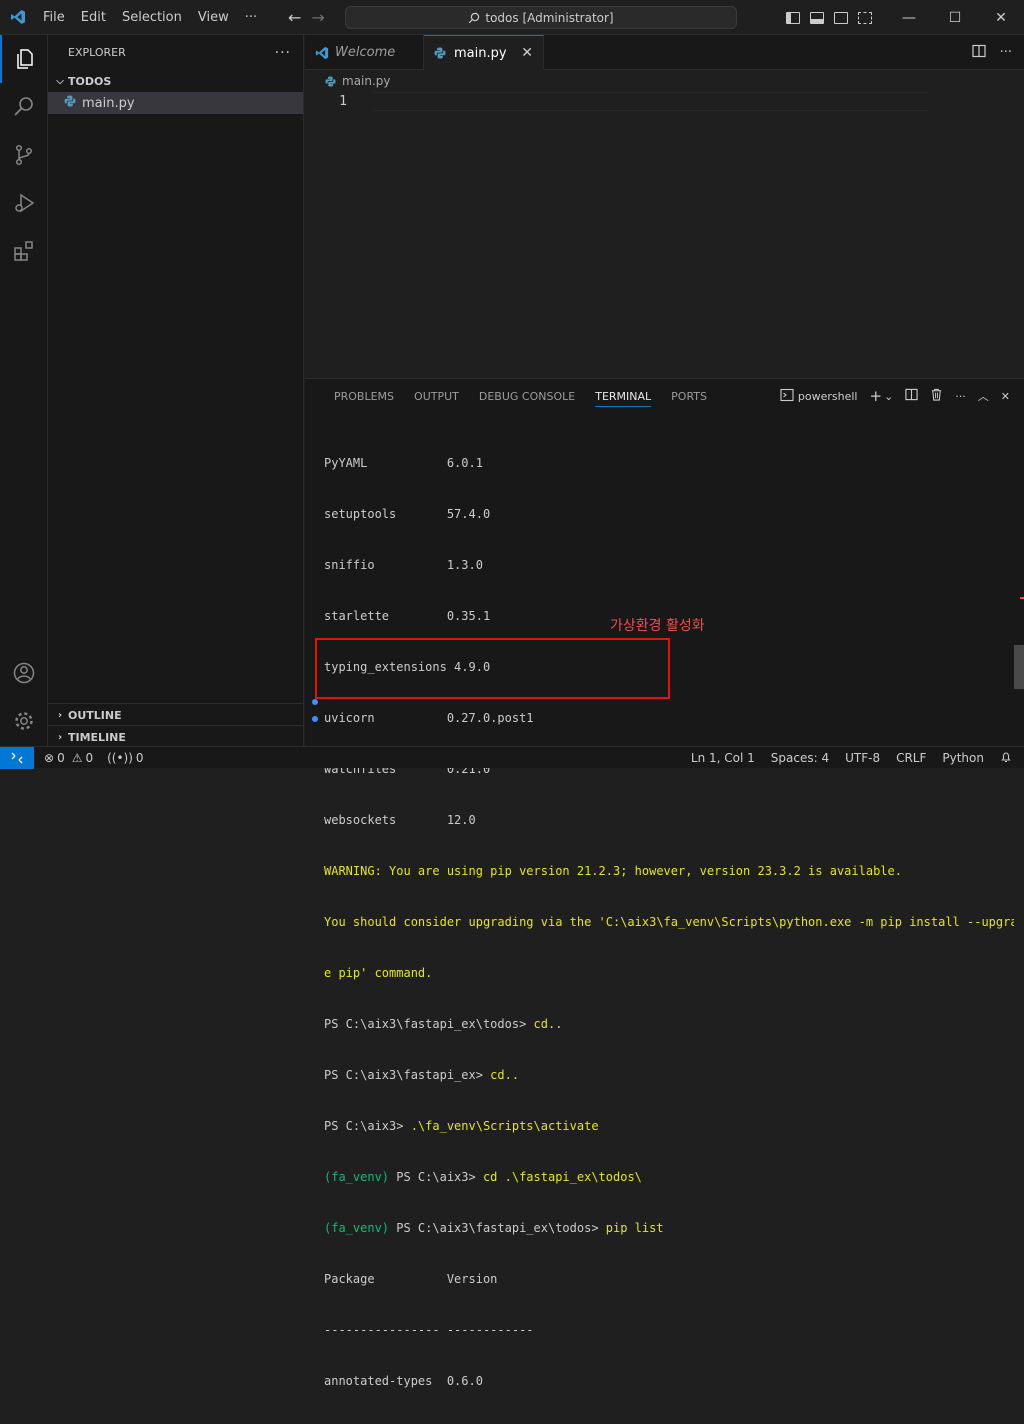 The width and height of the screenshot is (1024, 1424). Describe the element at coordinates (1001, 17) in the screenshot. I see `close-window-button: ✕` at that location.